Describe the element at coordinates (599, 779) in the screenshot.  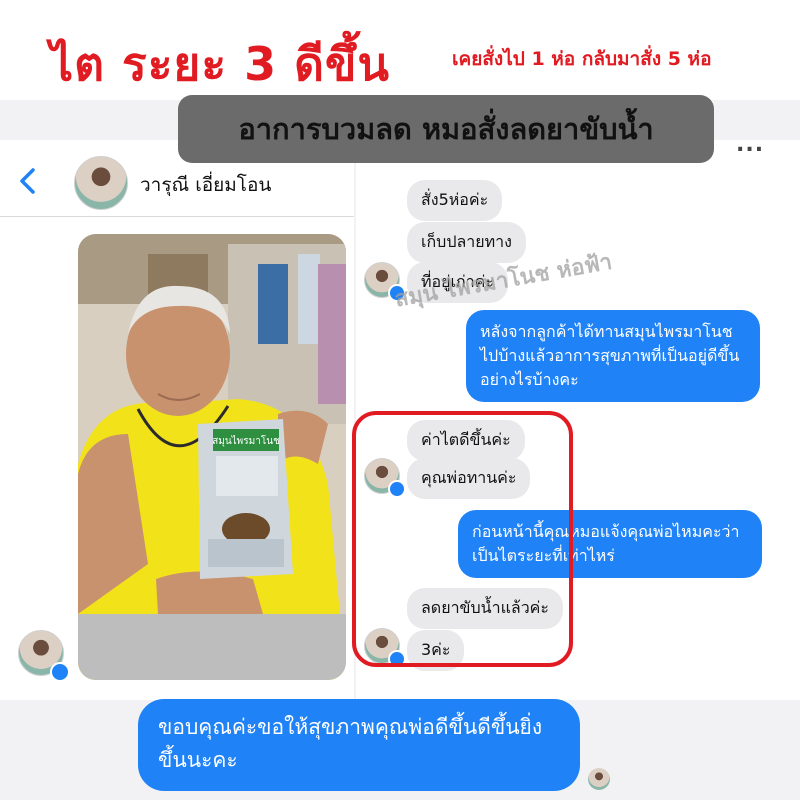
I see `read-receipt-avatar` at that location.